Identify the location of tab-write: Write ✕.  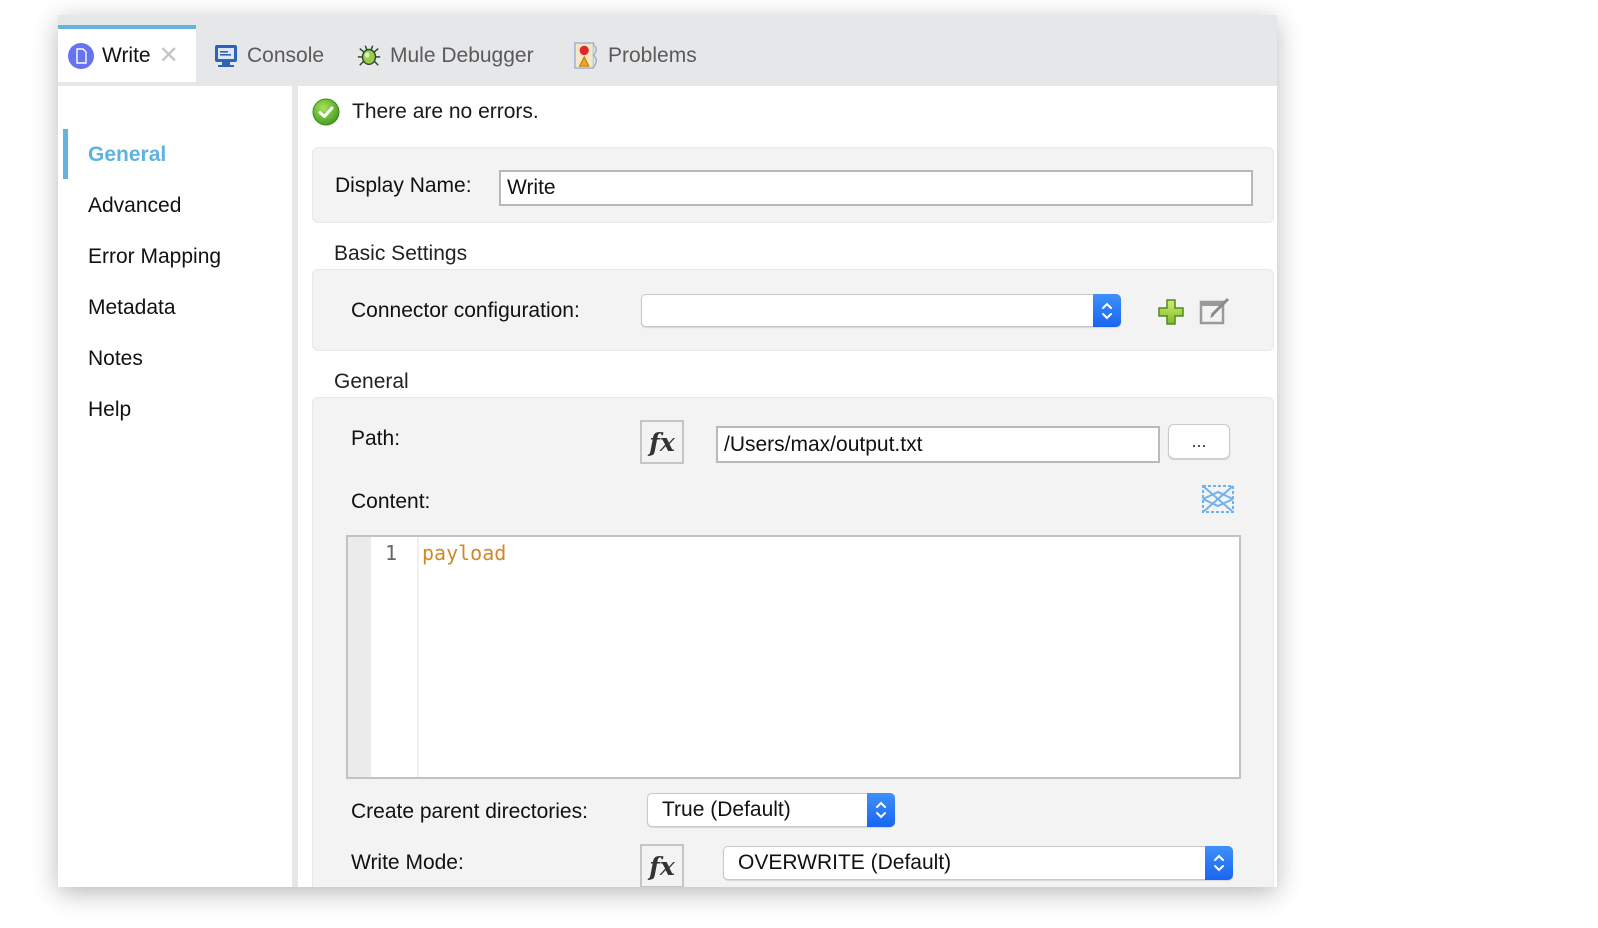
(127, 53).